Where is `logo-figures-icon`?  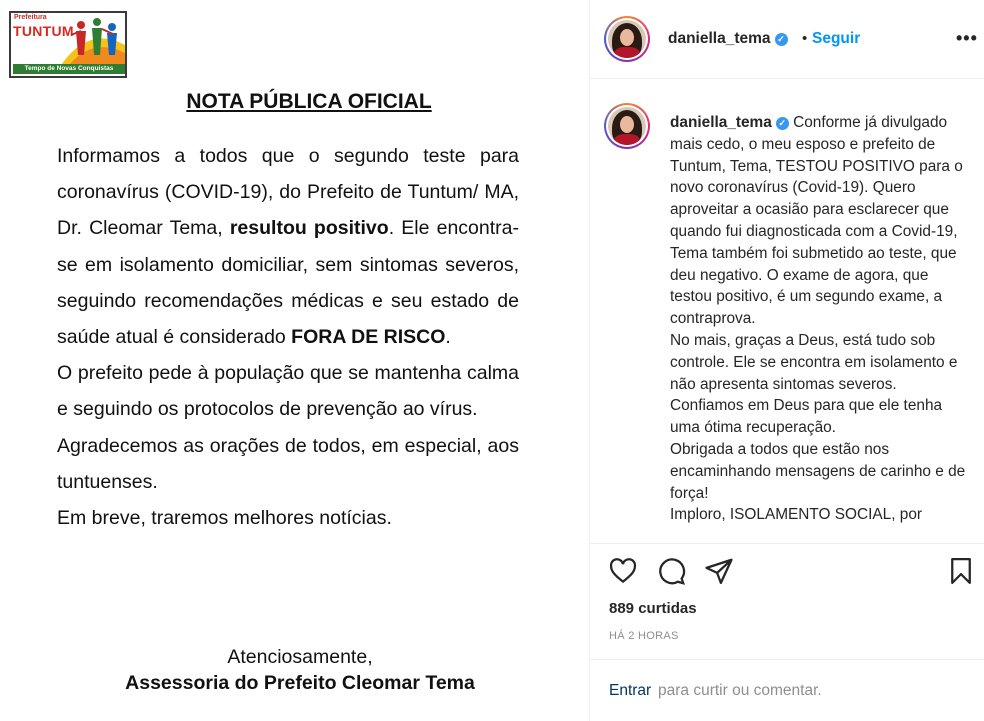 logo-figures-icon is located at coordinates (93, 41).